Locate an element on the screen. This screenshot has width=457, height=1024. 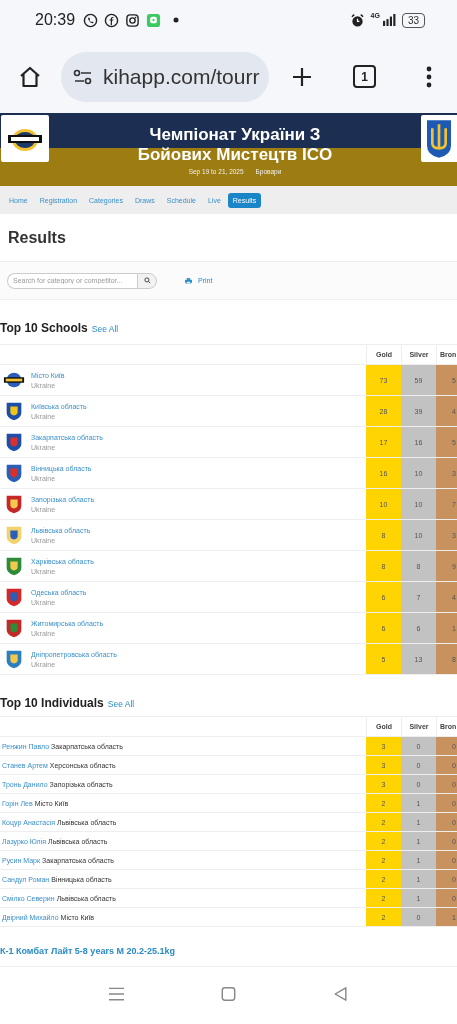
search-button is located at coordinates (147, 280).